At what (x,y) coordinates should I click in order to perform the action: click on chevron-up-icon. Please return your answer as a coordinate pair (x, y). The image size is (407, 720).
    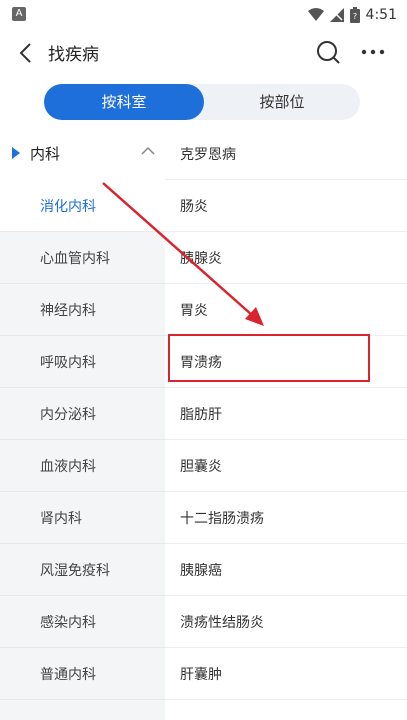
    Looking at the image, I should click on (148, 151).